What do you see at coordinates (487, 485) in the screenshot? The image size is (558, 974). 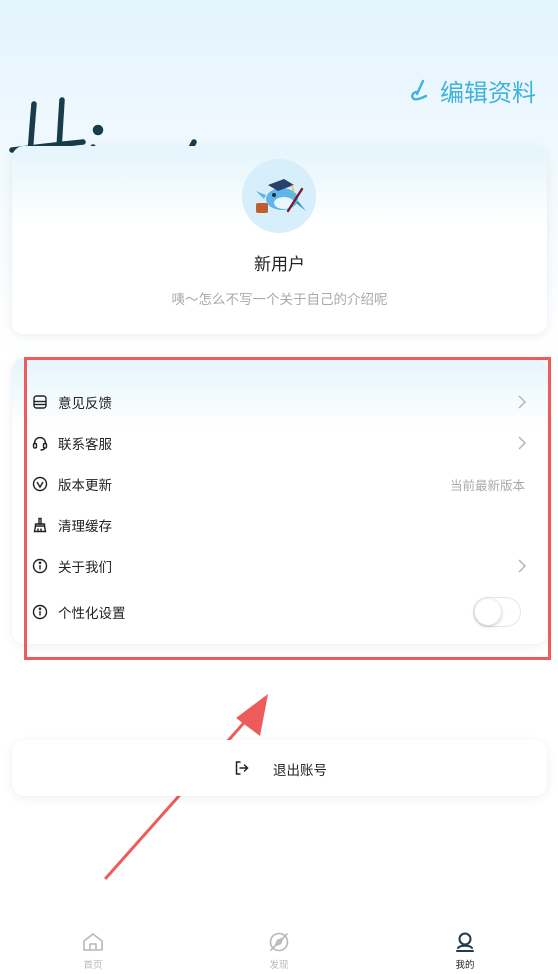 I see `version-status: 当前最新版本` at bounding box center [487, 485].